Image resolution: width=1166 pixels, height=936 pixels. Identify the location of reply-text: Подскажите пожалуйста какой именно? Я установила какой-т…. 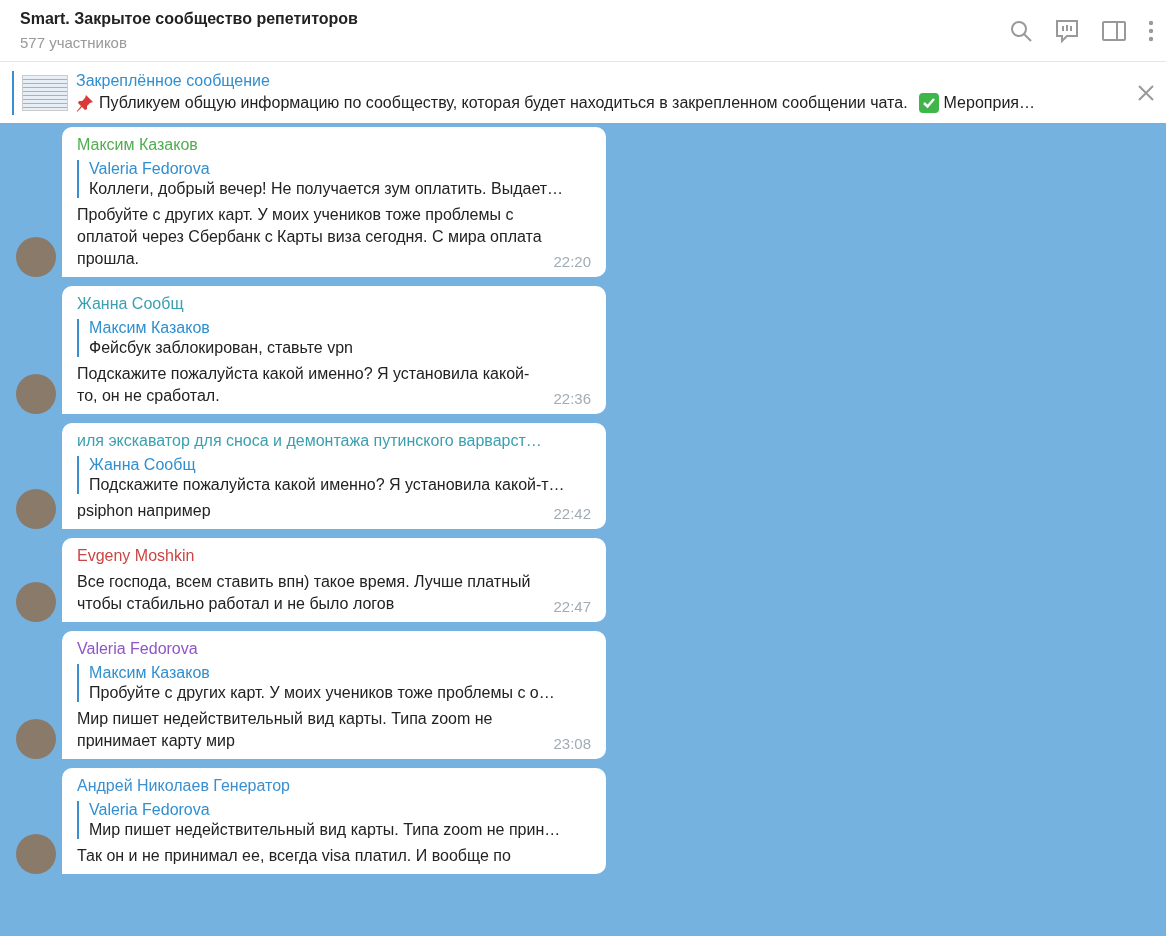
(327, 485).